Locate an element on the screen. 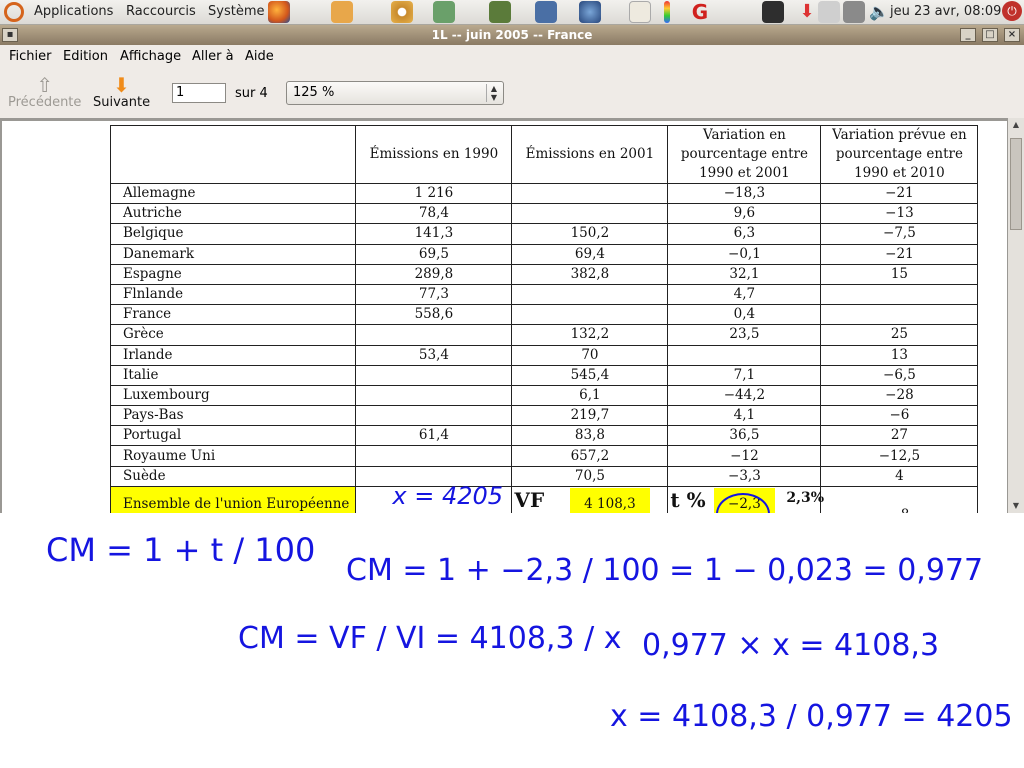  equation-product: 0,977 × x = 4108,3 is located at coordinates (791, 645).